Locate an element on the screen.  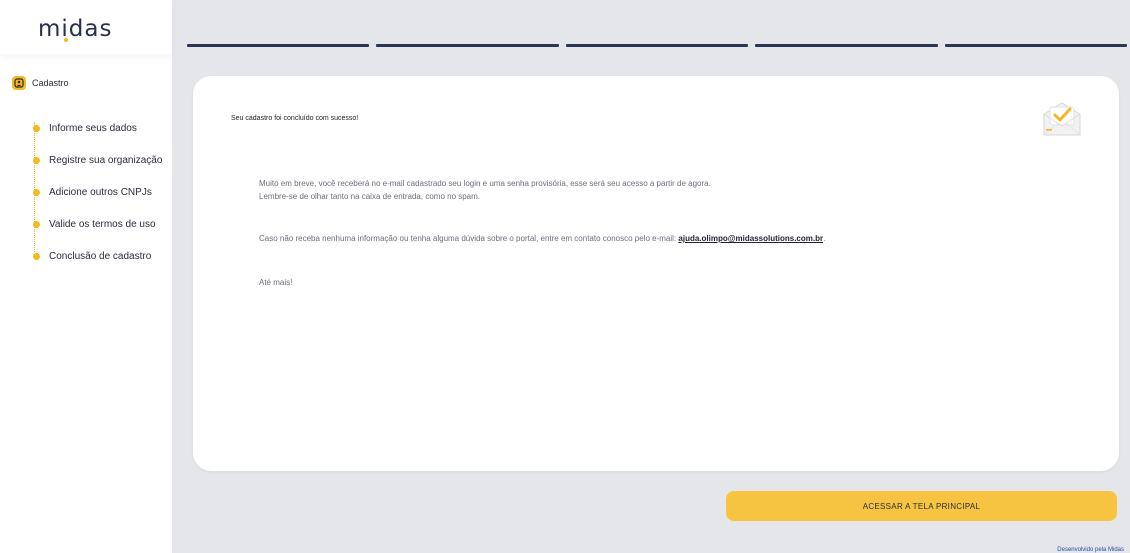
step-valide-termos: Valide os termos de uso is located at coordinates (103, 224).